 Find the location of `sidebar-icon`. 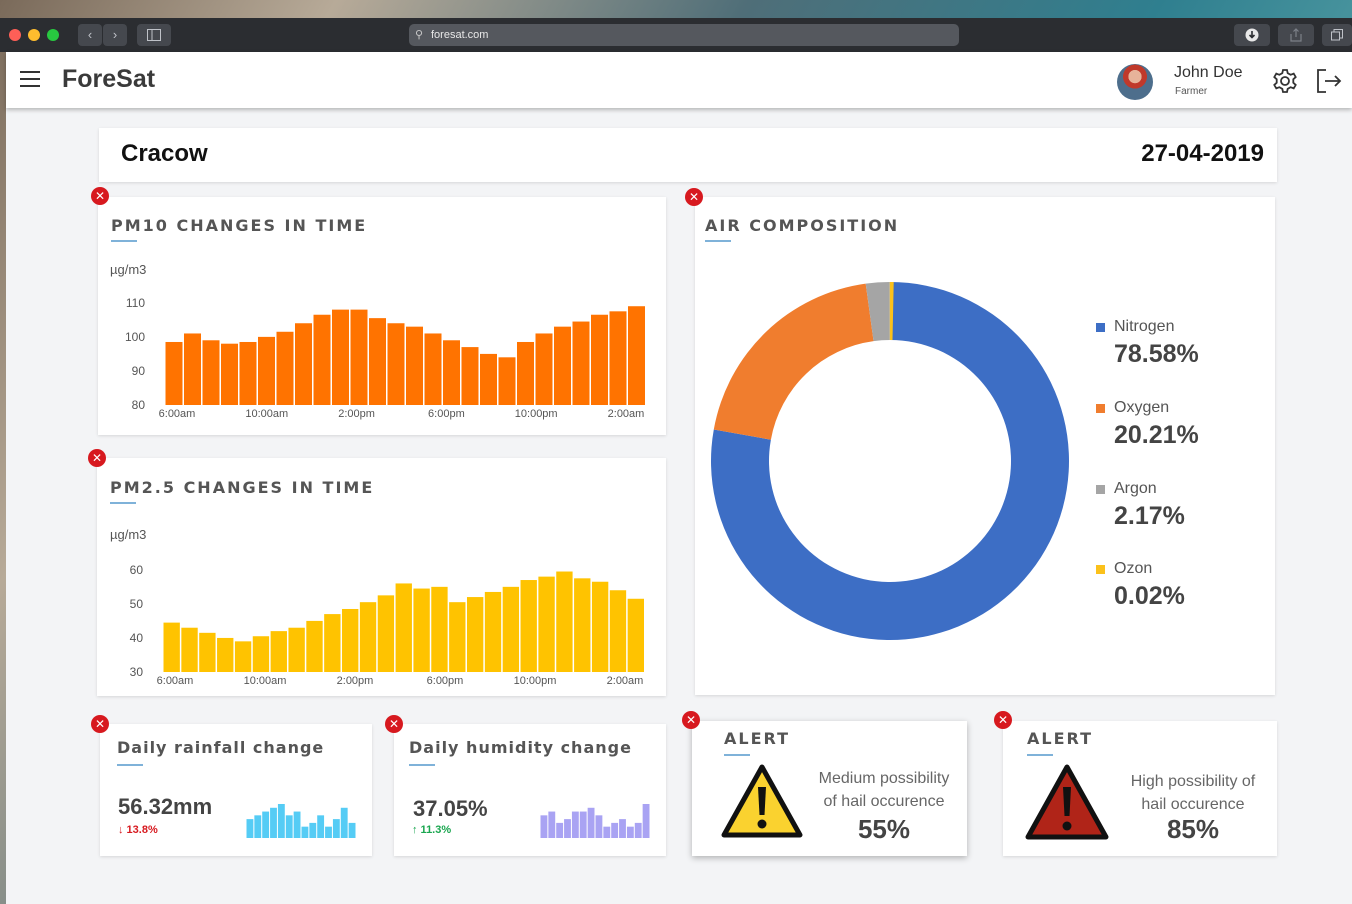

sidebar-icon is located at coordinates (154, 35).